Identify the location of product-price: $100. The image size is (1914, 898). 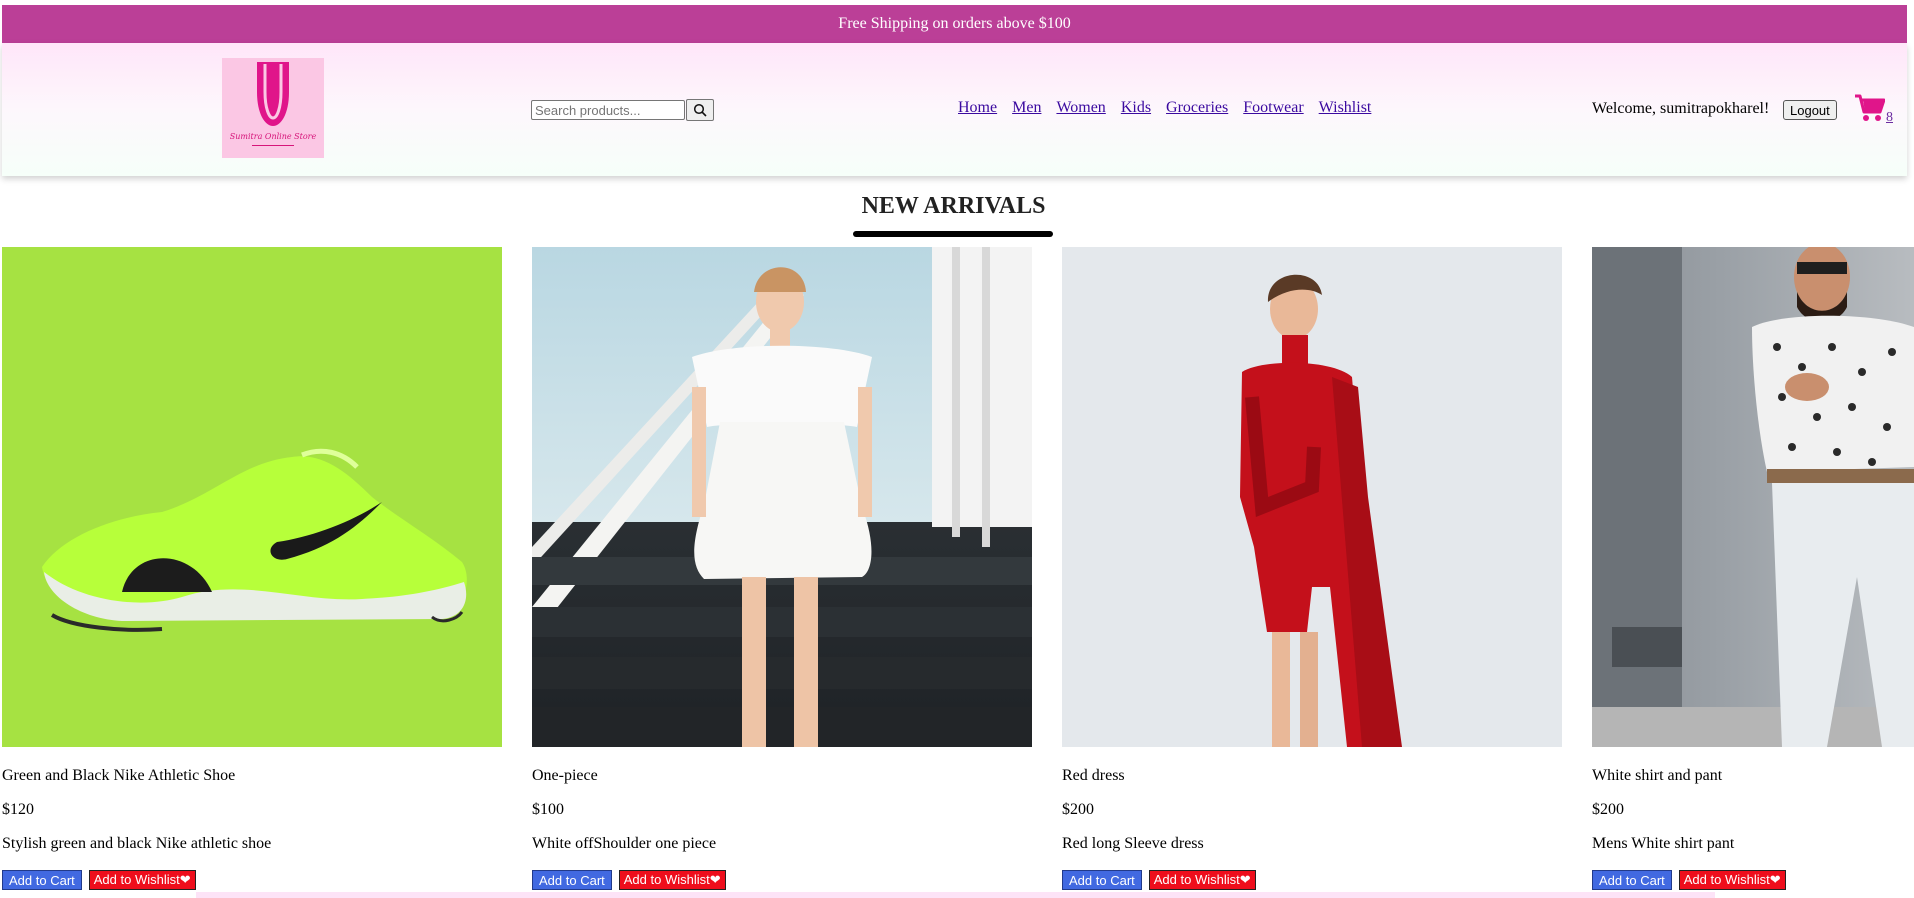
(548, 809).